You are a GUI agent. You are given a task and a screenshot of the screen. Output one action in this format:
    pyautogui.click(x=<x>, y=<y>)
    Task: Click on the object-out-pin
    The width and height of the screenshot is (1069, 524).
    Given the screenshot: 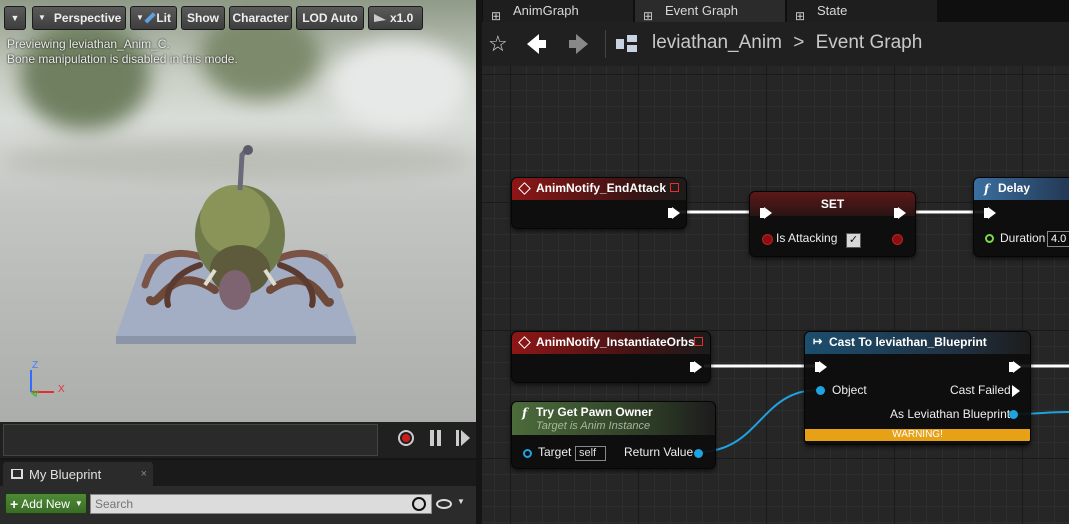 What is the action you would take?
    pyautogui.click(x=1013, y=414)
    